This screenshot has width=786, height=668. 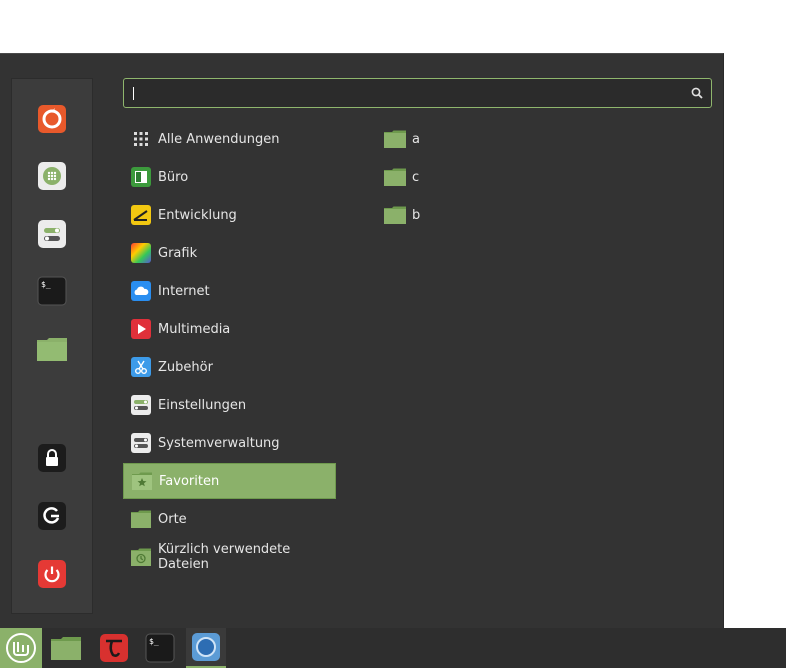 What do you see at coordinates (141, 367) in the screenshot?
I see `scissors-icon` at bounding box center [141, 367].